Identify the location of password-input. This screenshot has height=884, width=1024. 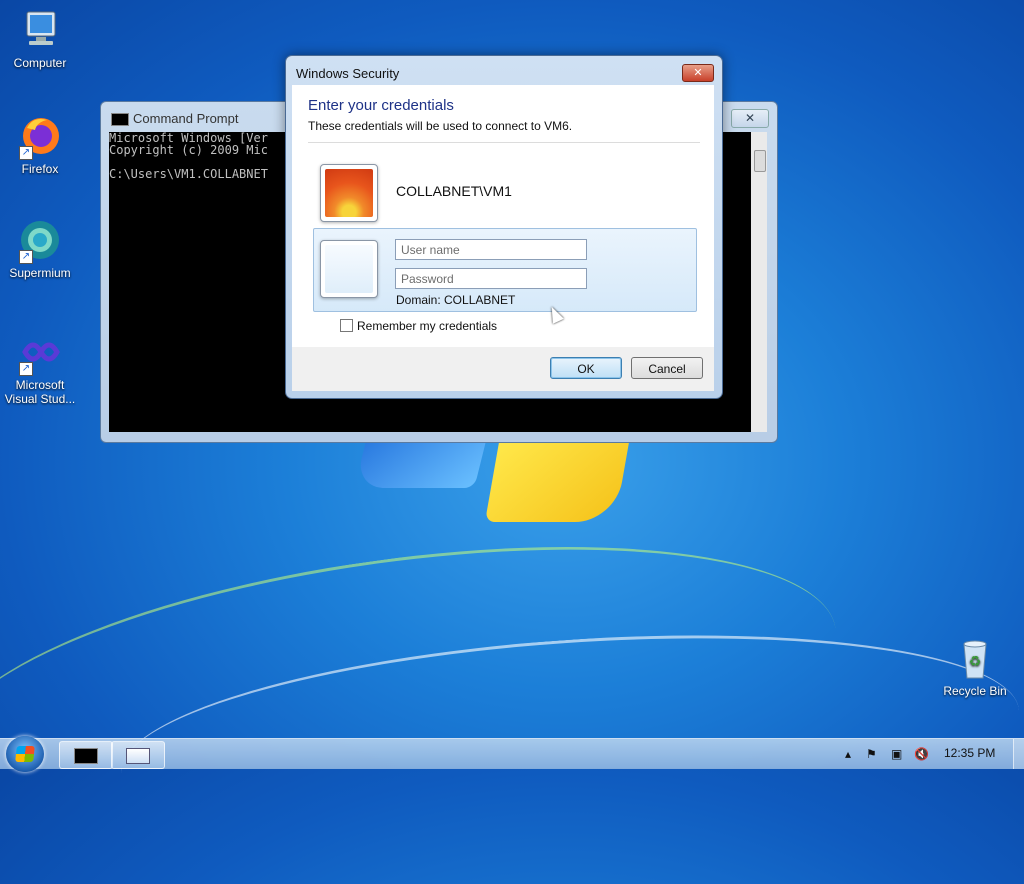
(491, 278).